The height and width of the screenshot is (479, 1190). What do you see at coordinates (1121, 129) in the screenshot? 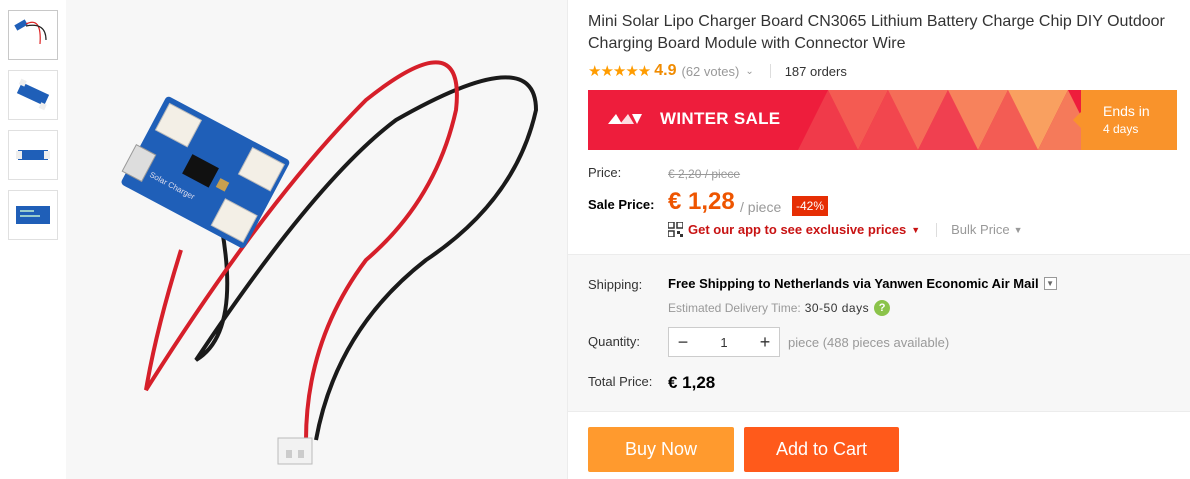
I see `ends-in-days: 4 days` at bounding box center [1121, 129].